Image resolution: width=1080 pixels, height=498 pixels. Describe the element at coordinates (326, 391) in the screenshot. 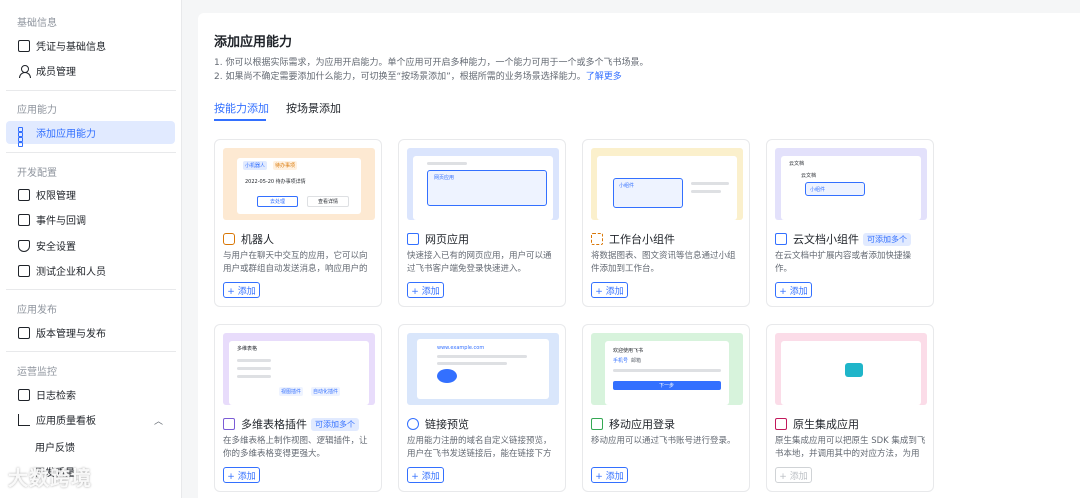

I see `base-btn-2: 自动化插件` at that location.